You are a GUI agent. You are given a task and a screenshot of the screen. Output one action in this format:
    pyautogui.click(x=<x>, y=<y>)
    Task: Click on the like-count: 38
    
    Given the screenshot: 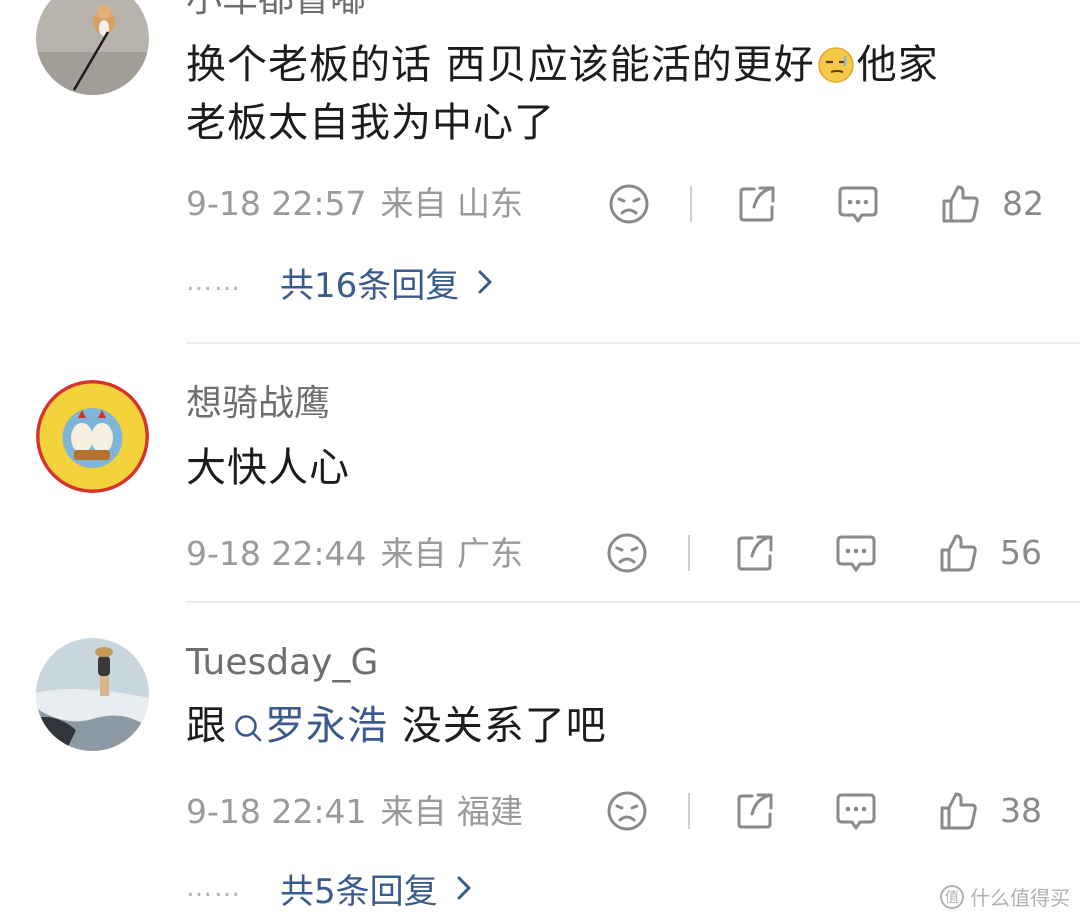 What is the action you would take?
    pyautogui.click(x=1021, y=810)
    